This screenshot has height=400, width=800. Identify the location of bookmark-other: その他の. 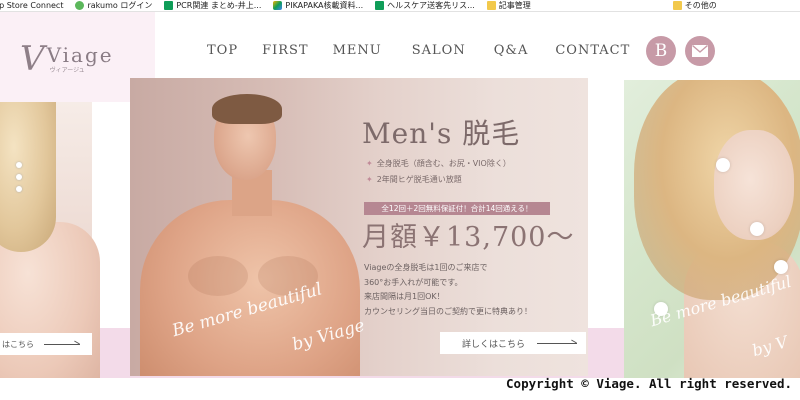
(694, 5).